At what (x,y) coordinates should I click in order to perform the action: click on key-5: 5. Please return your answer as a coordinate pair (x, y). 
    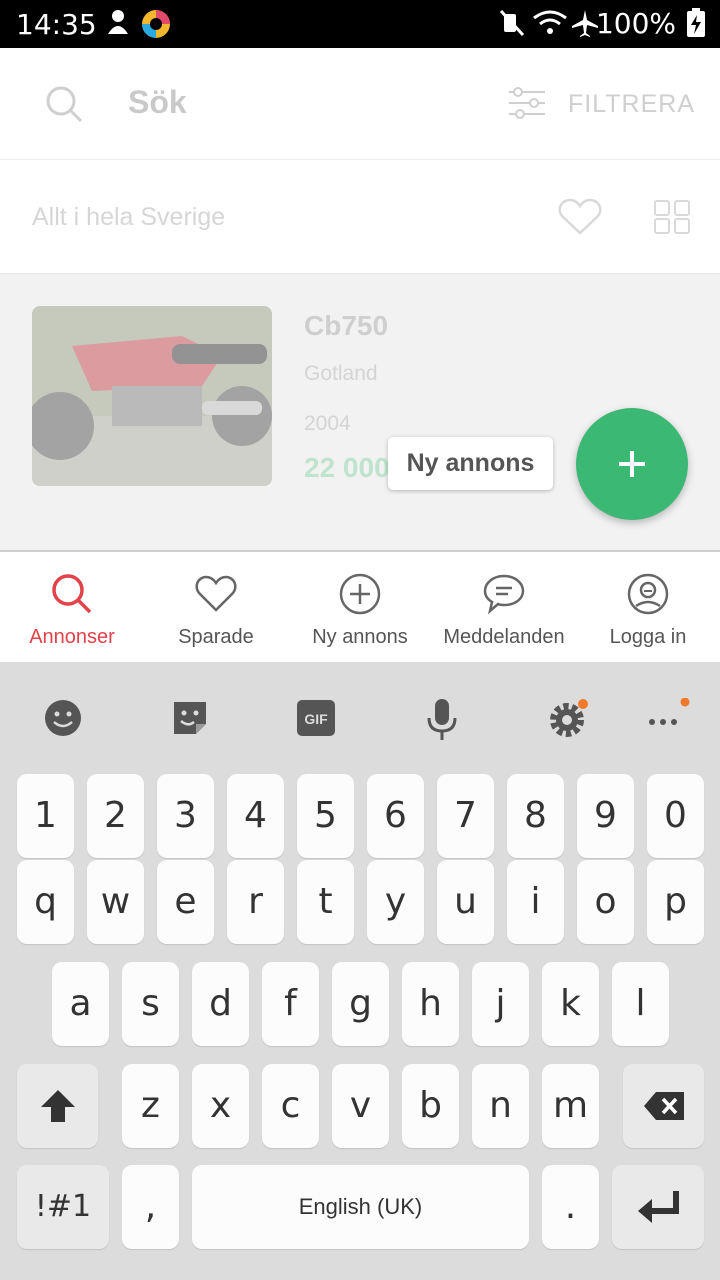
    Looking at the image, I should click on (325, 816).